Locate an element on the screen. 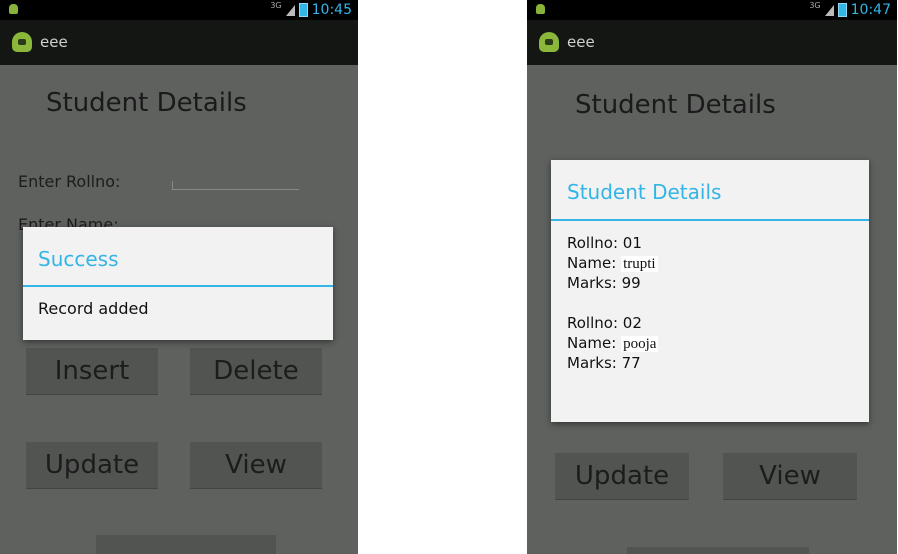  insert-button: Insert is located at coordinates (92, 371).